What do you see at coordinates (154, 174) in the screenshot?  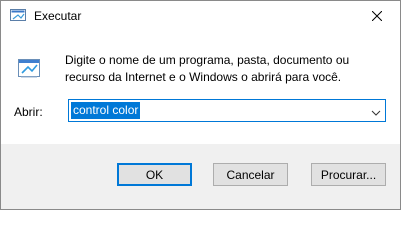 I see `ok-button: OK` at bounding box center [154, 174].